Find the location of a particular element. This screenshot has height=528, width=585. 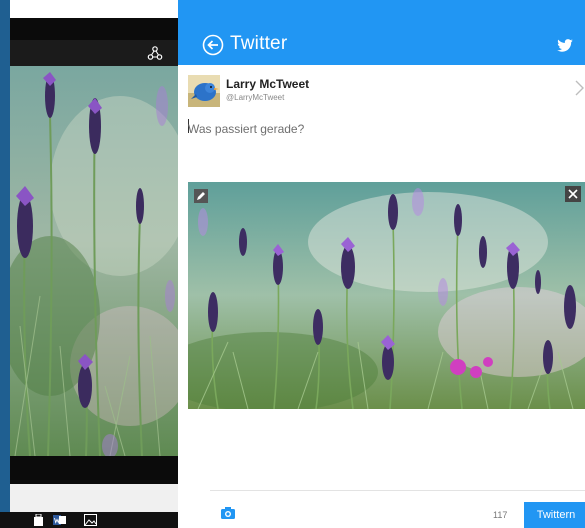

tweet-text-input is located at coordinates (378, 129).